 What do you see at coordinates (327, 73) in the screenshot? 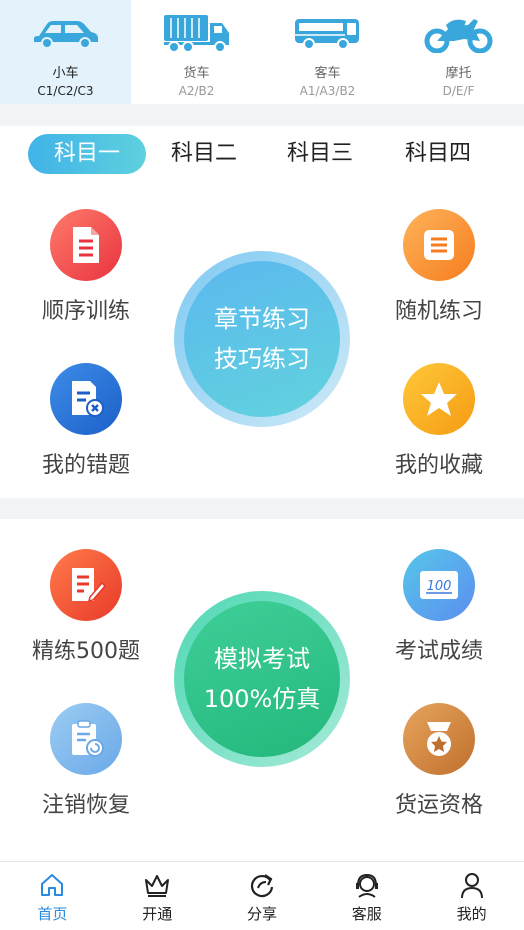
I see `vehicle-name: 客车` at bounding box center [327, 73].